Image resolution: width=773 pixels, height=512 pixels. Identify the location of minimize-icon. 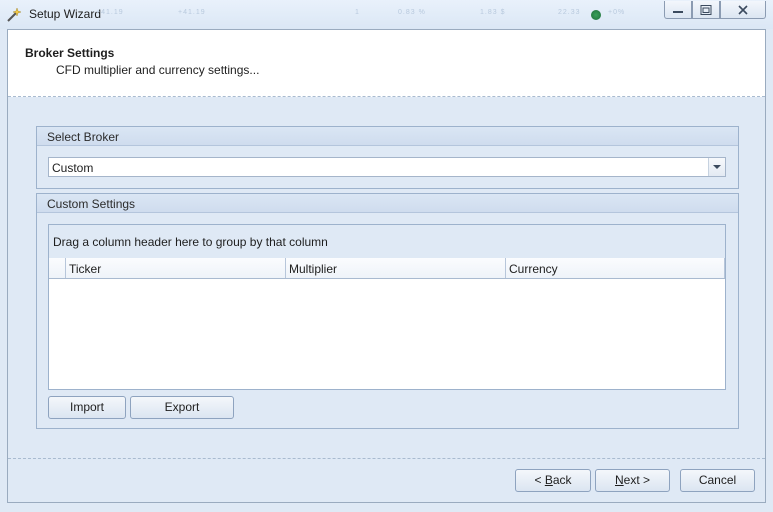
(678, 11).